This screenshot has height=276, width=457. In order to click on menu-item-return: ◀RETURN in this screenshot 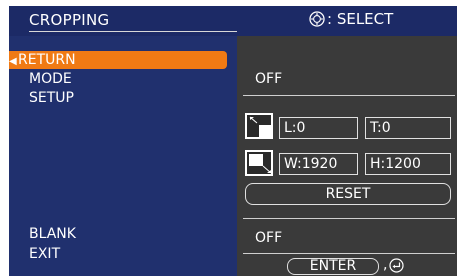, I will do `click(118, 60)`.